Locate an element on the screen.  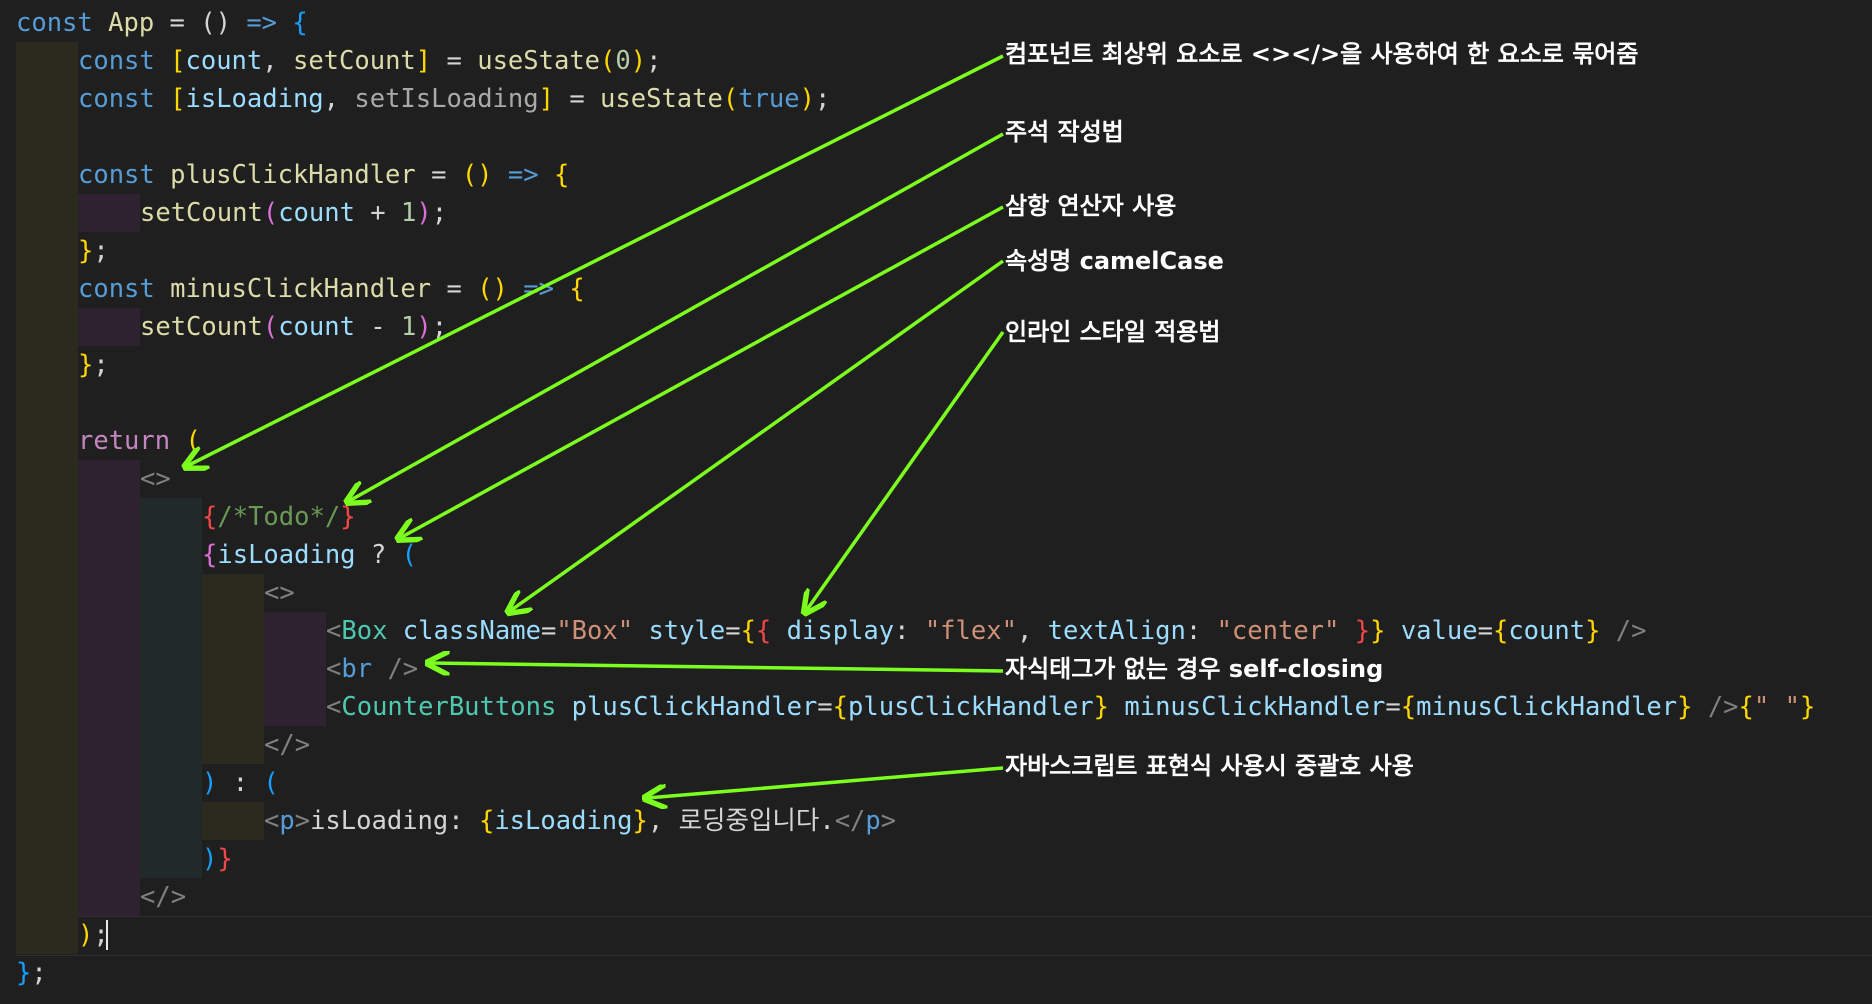
annotation-self-closing: 자식태그가 없는 경우 self-closing is located at coordinates (1194, 669).